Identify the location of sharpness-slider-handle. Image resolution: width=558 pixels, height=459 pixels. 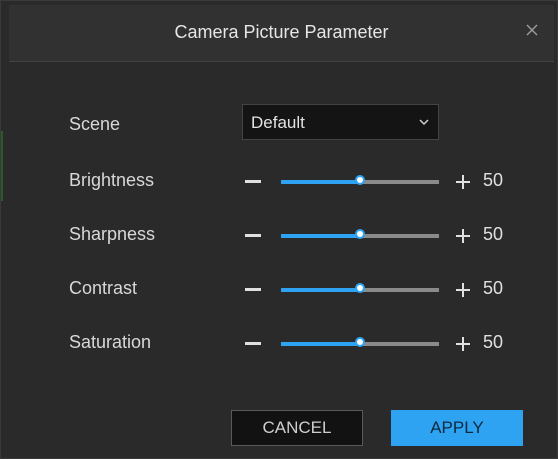
(360, 234).